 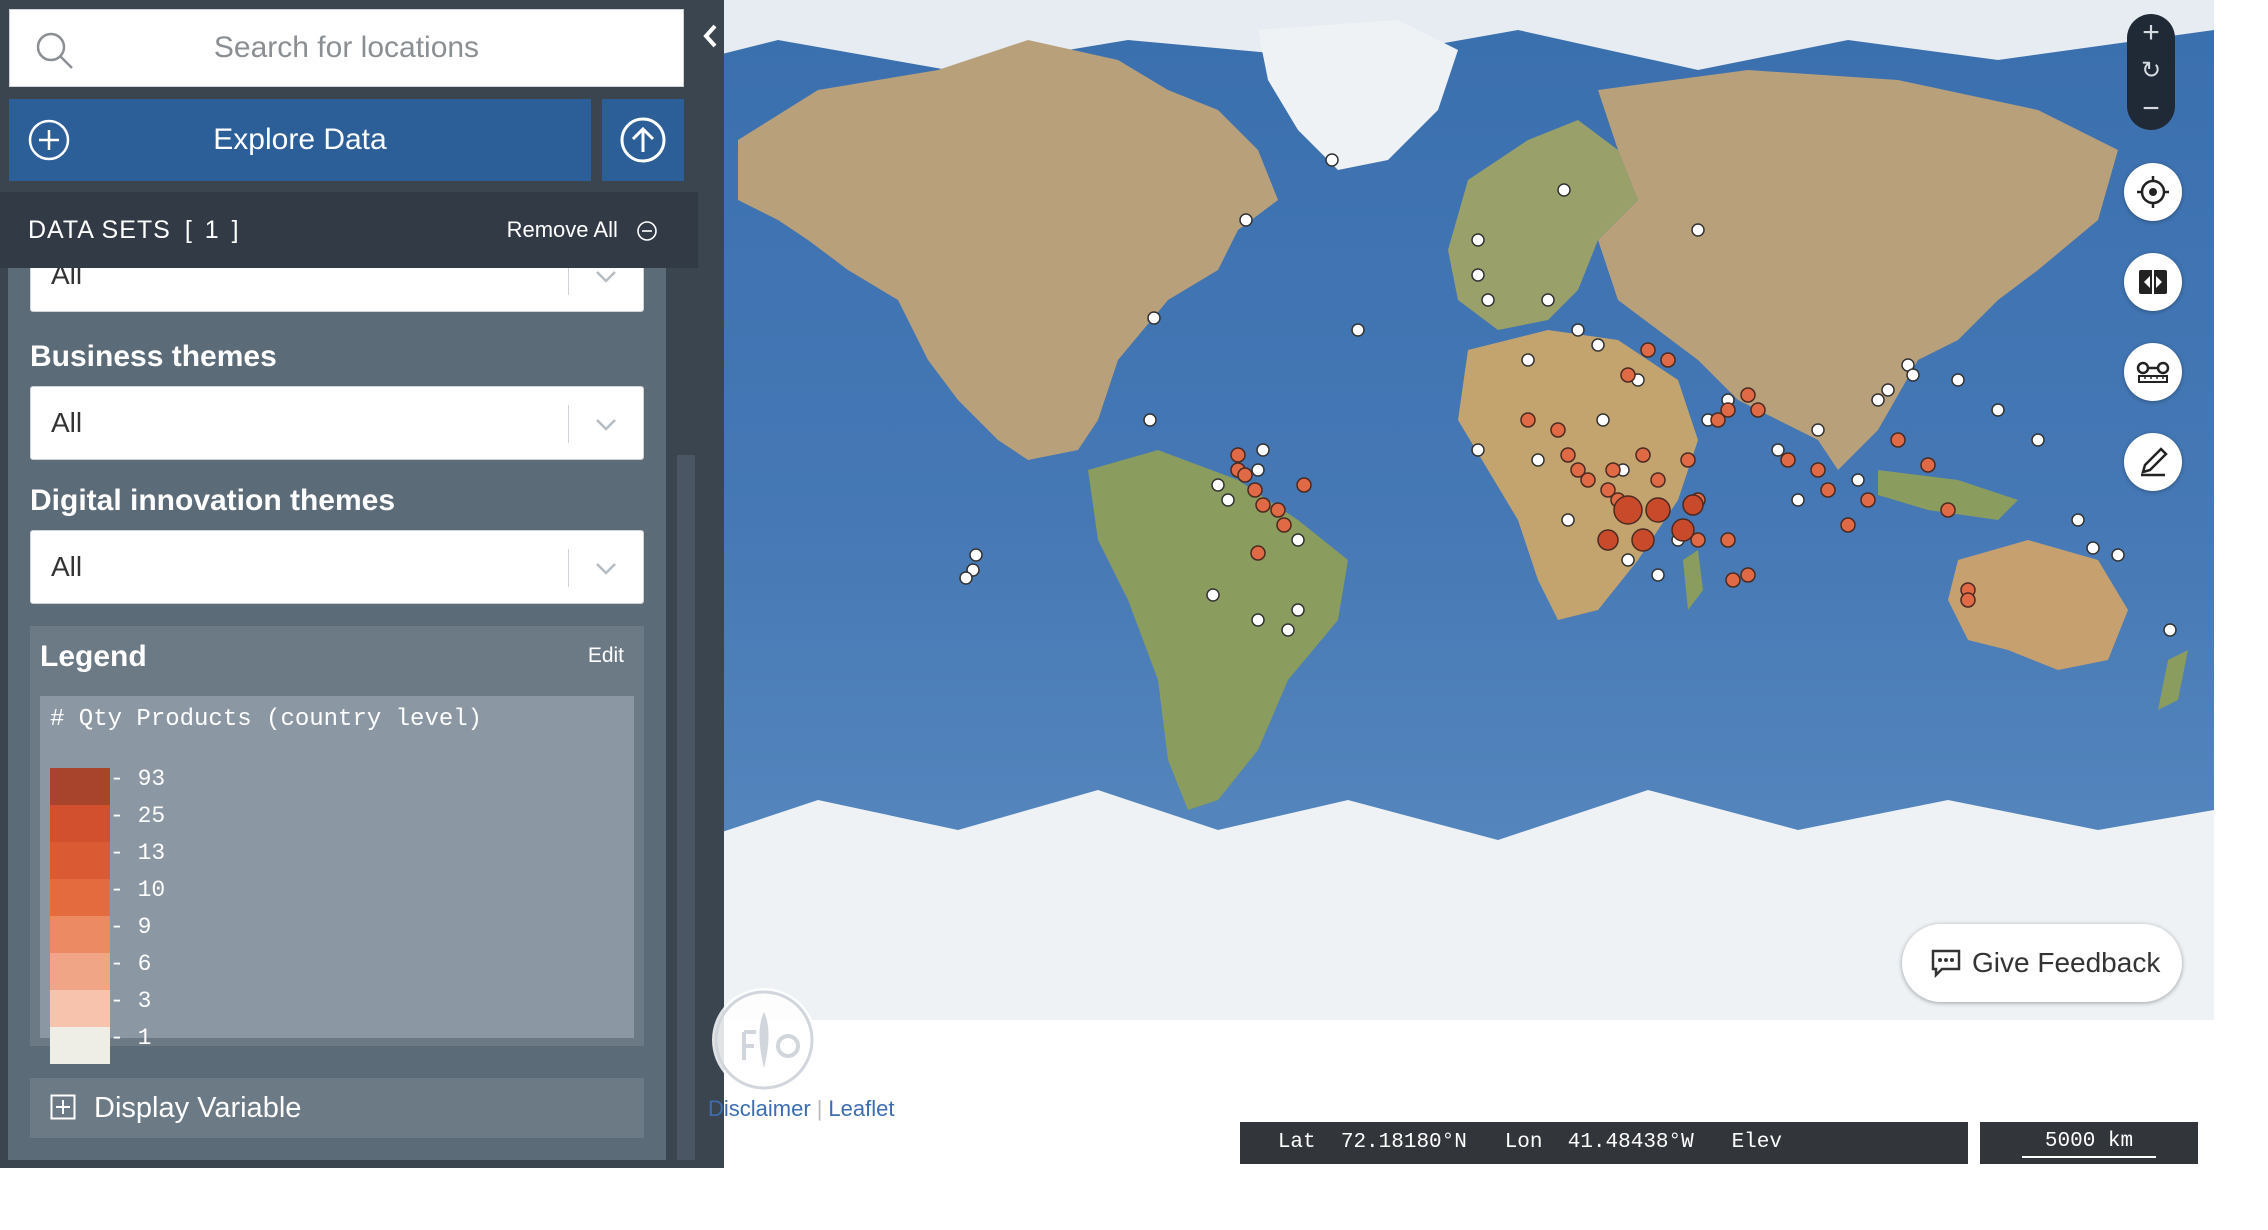 I want to click on locate-button, so click(x=2153, y=192).